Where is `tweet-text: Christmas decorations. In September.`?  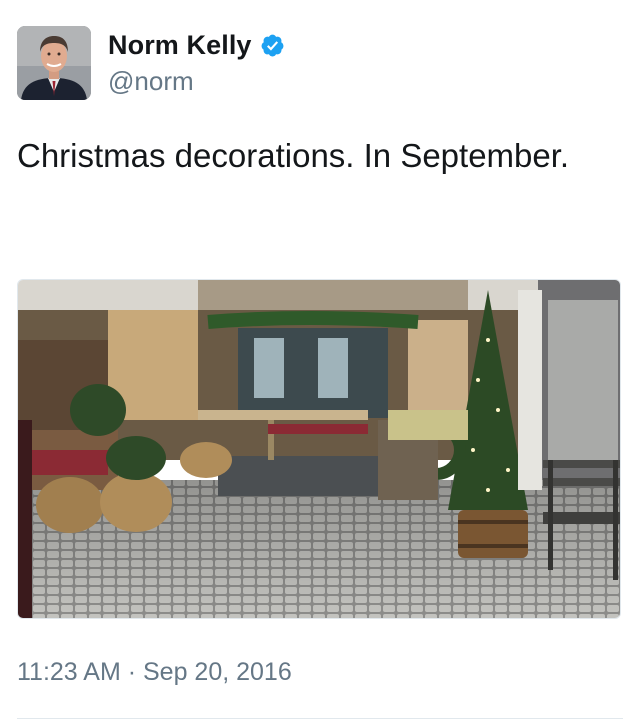 tweet-text: Christmas decorations. In September. is located at coordinates (293, 155).